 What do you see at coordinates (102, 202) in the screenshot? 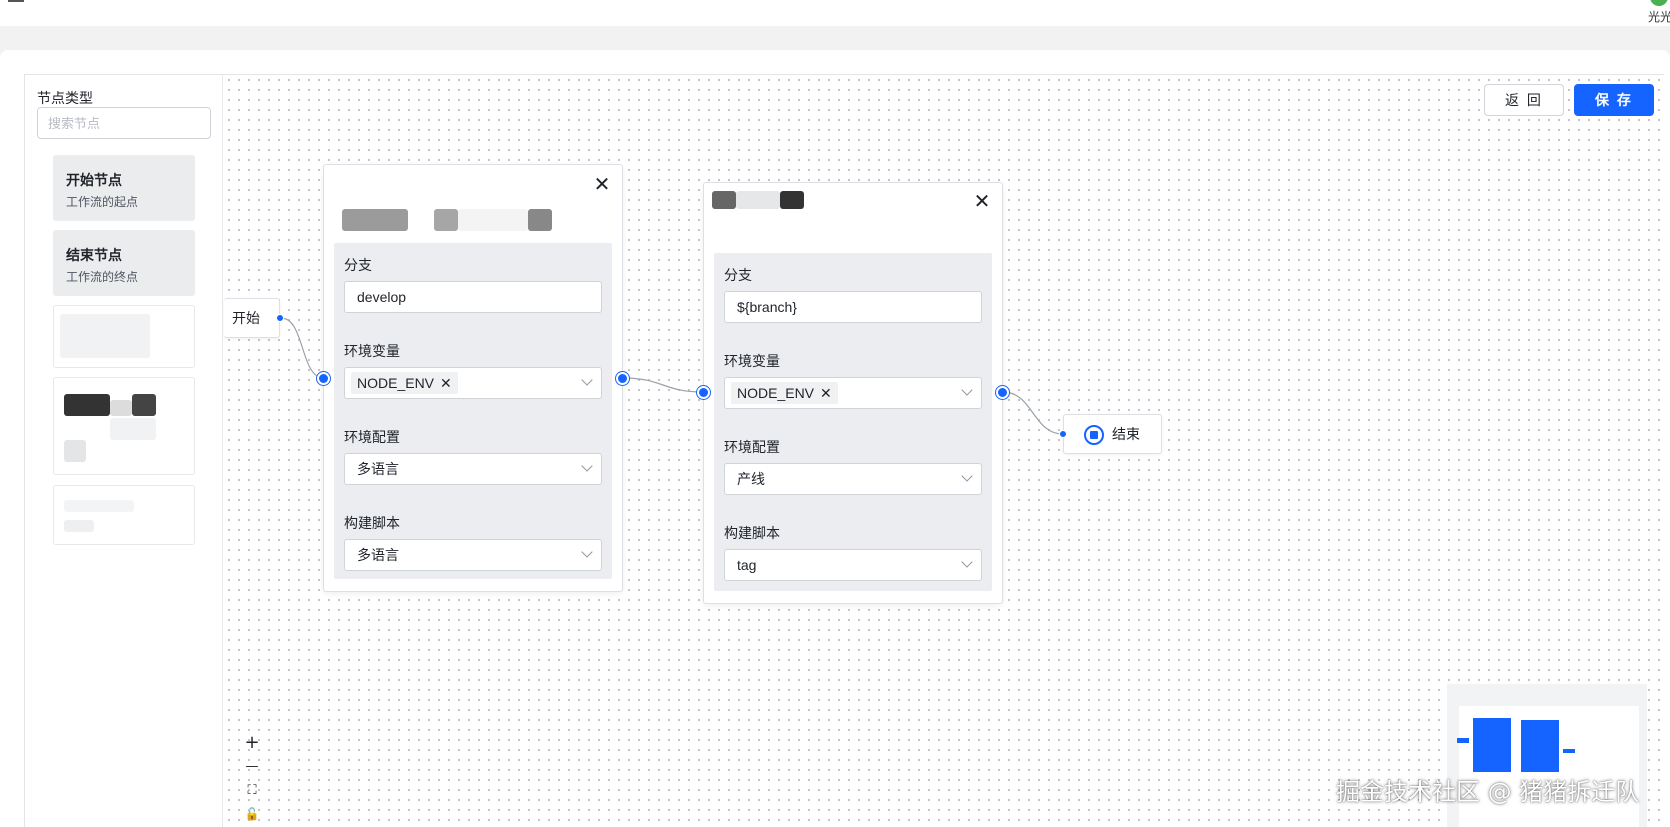
I see `node-type-description: 工作流的起点` at bounding box center [102, 202].